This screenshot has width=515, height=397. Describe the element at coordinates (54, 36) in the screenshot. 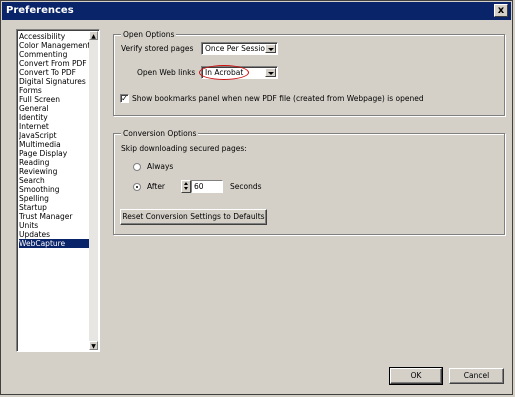

I see `sidebar-item-accessibility: Accessibility` at that location.